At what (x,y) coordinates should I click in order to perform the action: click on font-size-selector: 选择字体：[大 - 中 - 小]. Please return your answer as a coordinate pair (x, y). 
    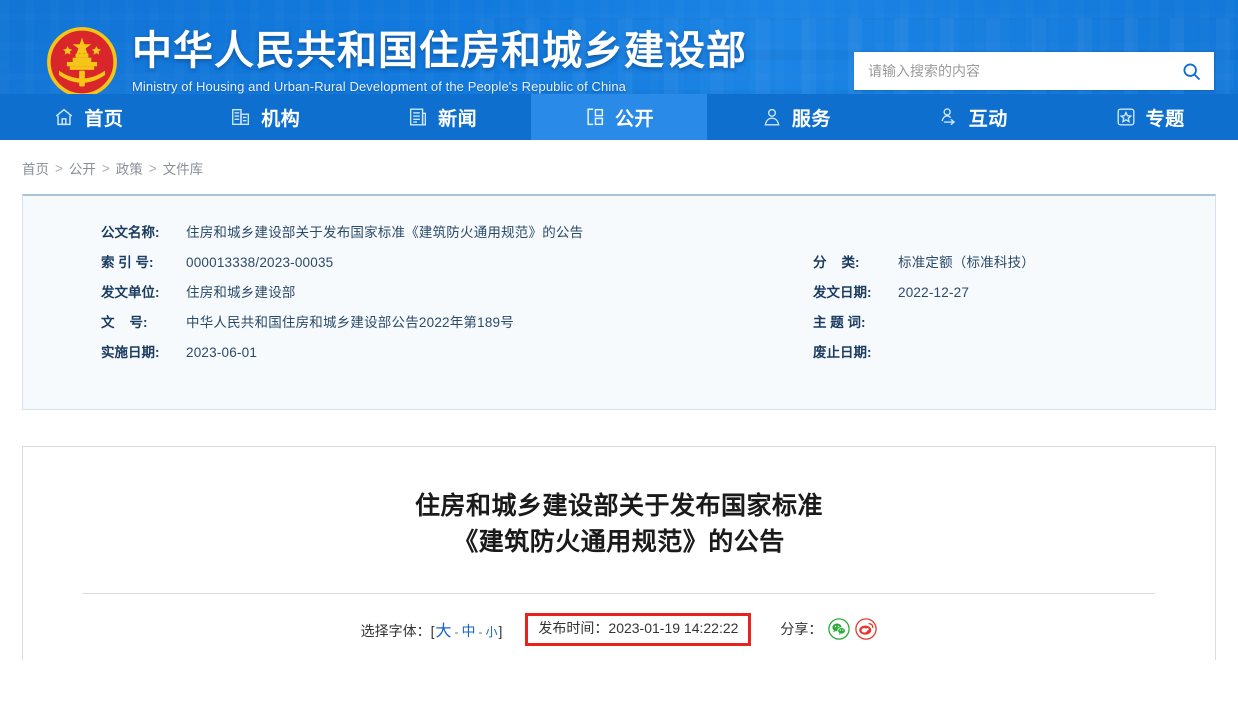
    Looking at the image, I should click on (432, 629).